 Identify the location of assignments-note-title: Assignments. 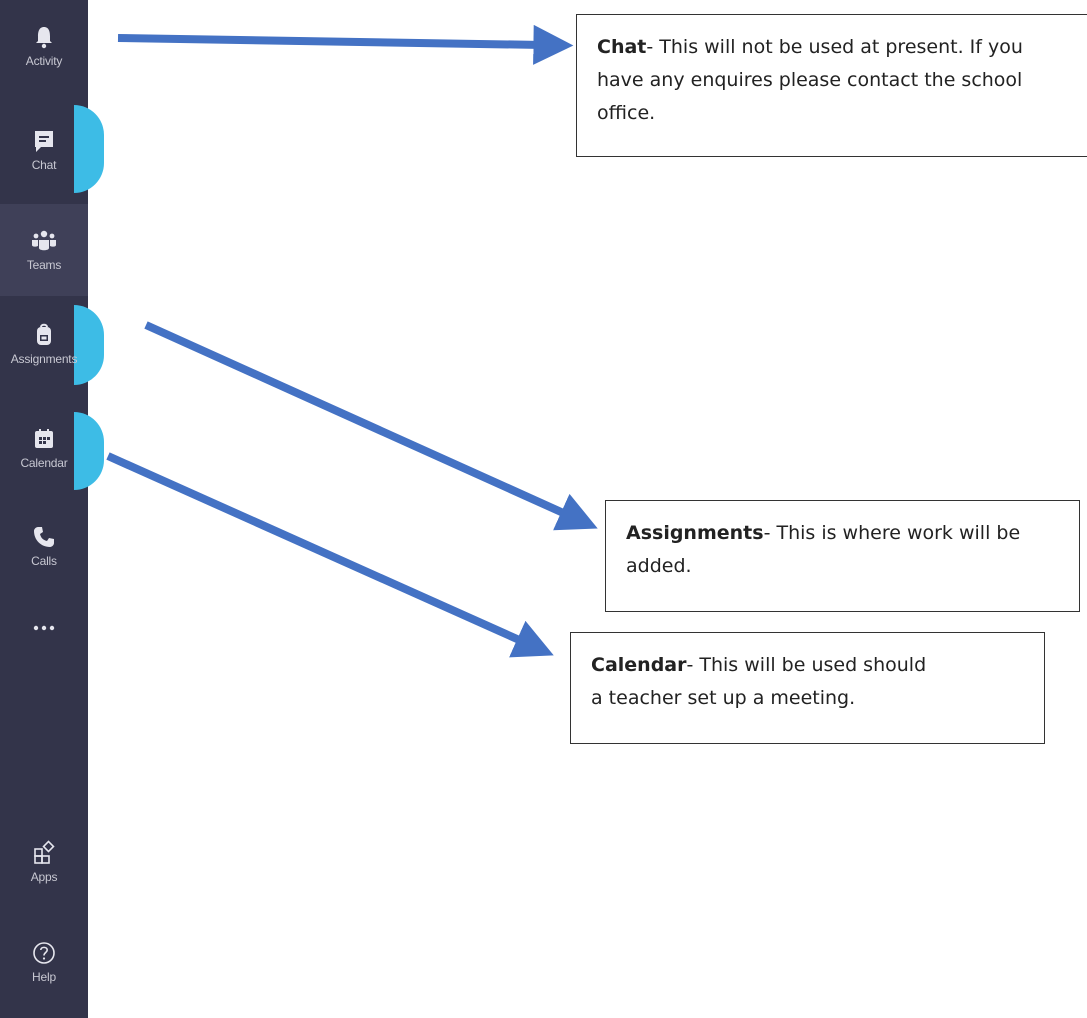
(695, 533).